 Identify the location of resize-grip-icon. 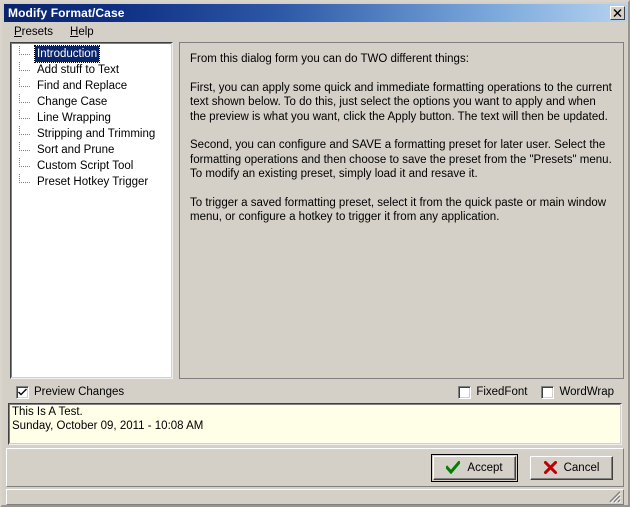
(614, 496).